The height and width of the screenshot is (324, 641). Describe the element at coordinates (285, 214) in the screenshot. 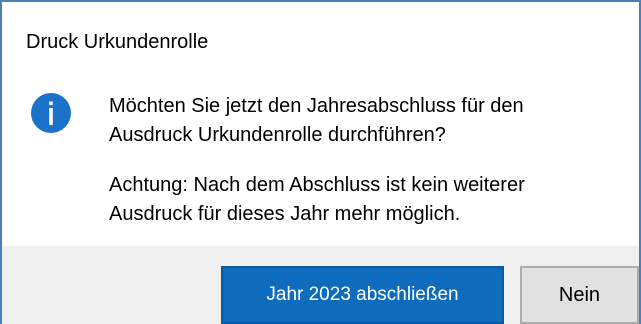

I see `warning-line: Ausdruck für dieses Jahr mehr möglich.` at that location.